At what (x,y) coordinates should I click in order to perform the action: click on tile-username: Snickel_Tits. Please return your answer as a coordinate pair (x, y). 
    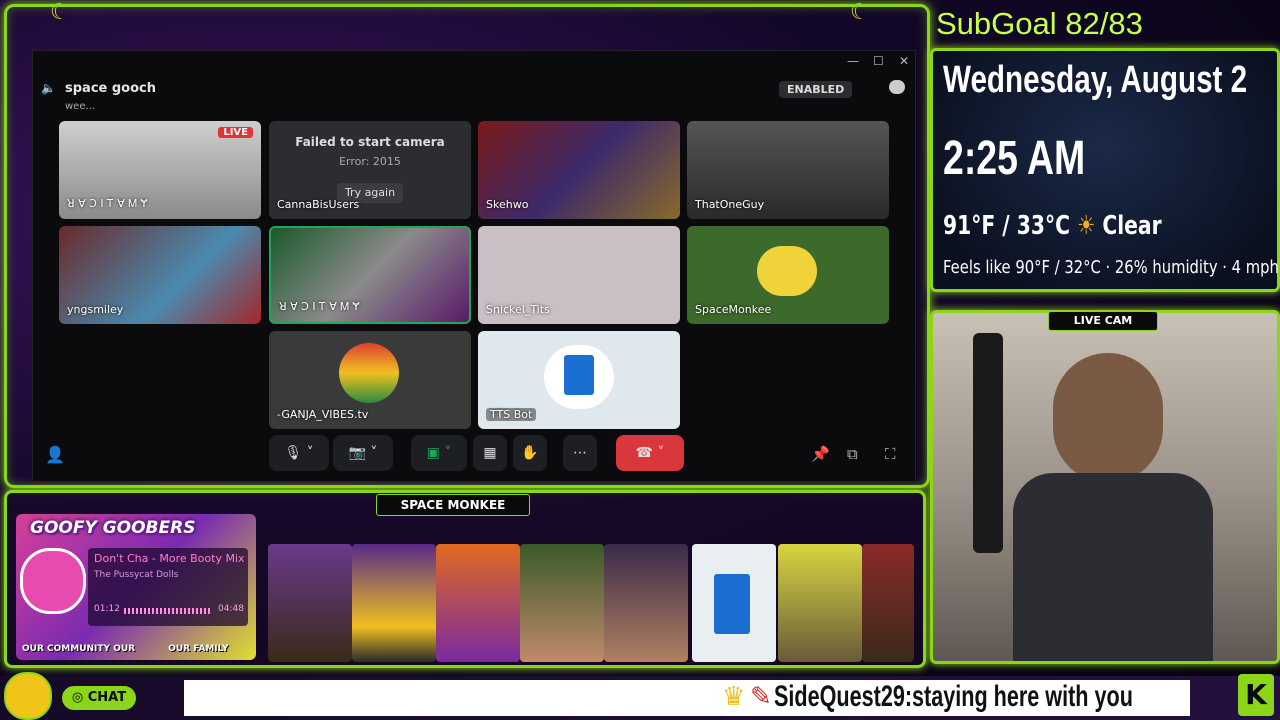
    Looking at the image, I should click on (518, 309).